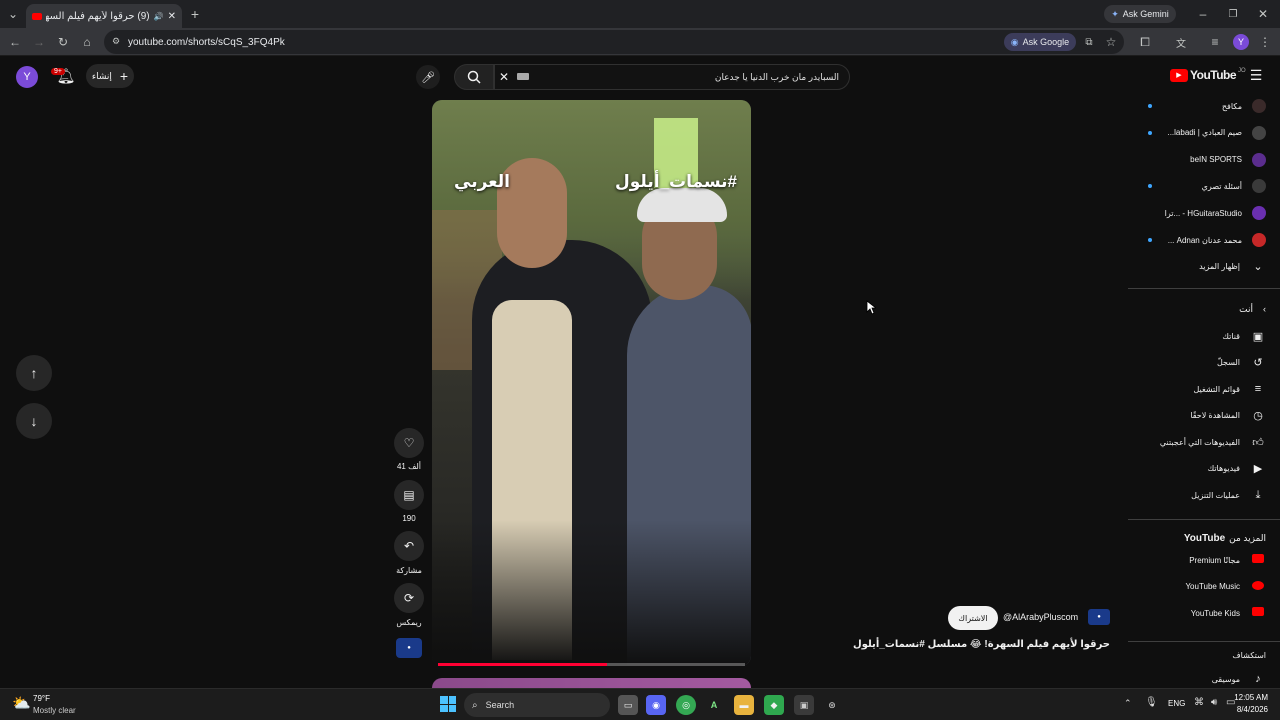  Describe the element at coordinates (1204, 416) in the screenshot. I see `sidebar-item-you-3: المشاهدة لاحقًا ◷` at that location.